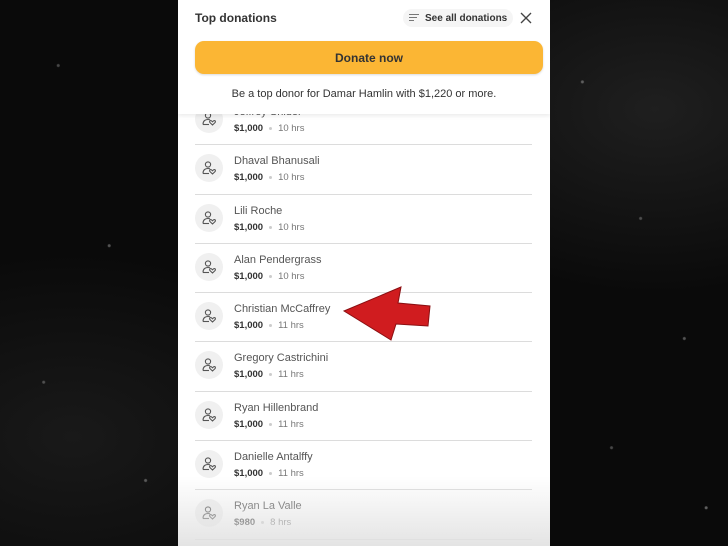 This screenshot has width=728, height=546. What do you see at coordinates (369, 57) in the screenshot?
I see `donate-now-button: Donate now` at bounding box center [369, 57].